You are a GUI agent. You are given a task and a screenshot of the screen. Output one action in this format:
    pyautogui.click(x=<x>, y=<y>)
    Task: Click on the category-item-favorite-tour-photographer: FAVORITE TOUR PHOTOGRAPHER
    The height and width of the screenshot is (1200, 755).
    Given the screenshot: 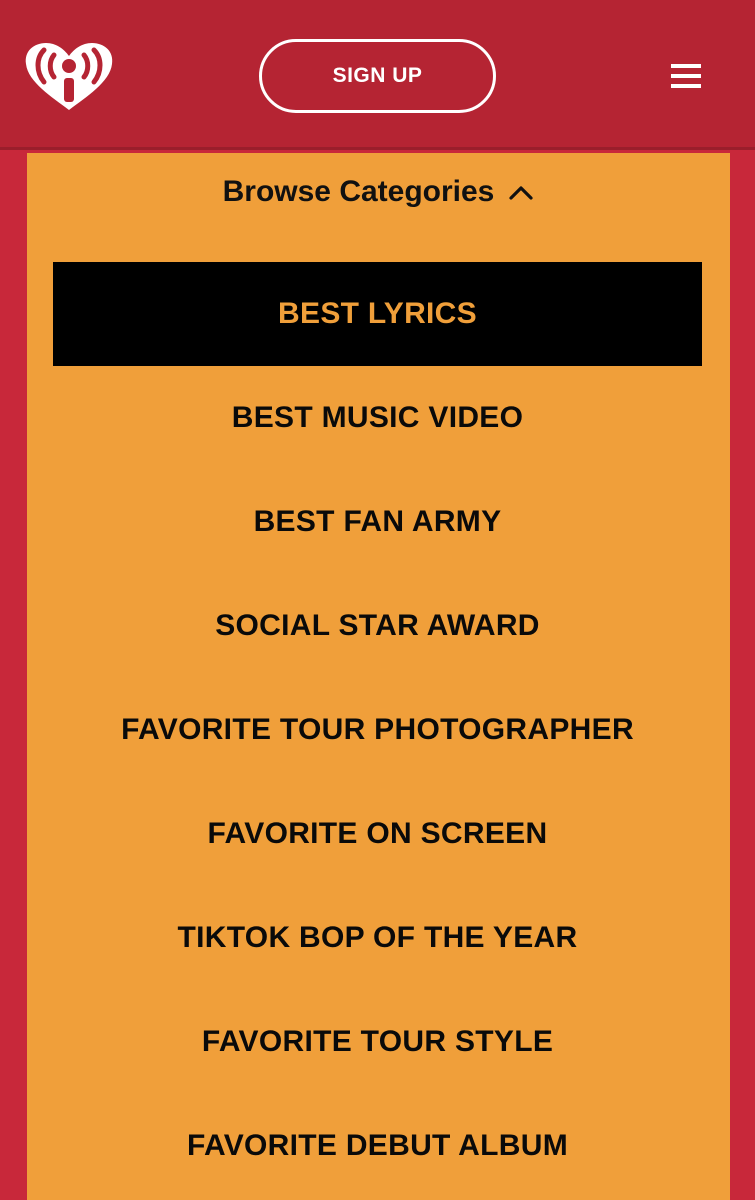 What is the action you would take?
    pyautogui.click(x=377, y=730)
    